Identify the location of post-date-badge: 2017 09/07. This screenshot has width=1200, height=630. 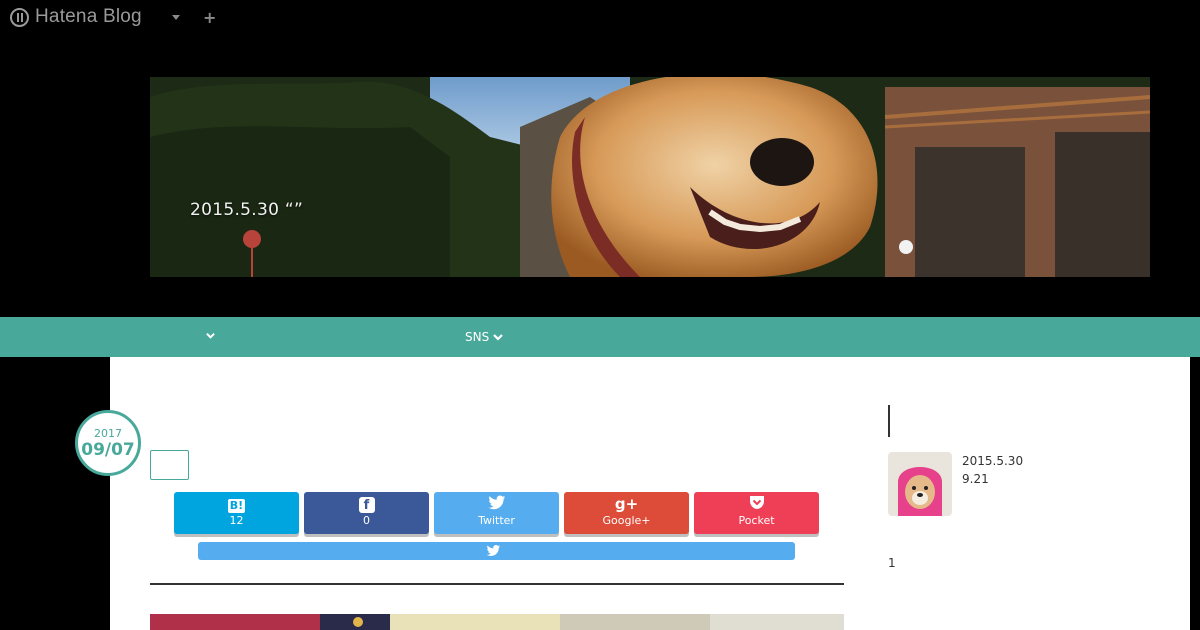
(108, 443).